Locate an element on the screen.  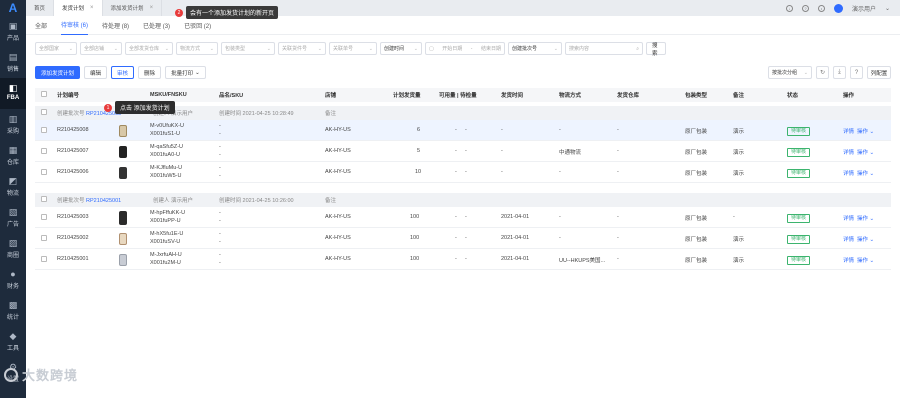
batch-print-button: 批量打印 ⌄ is located at coordinates (185, 72).